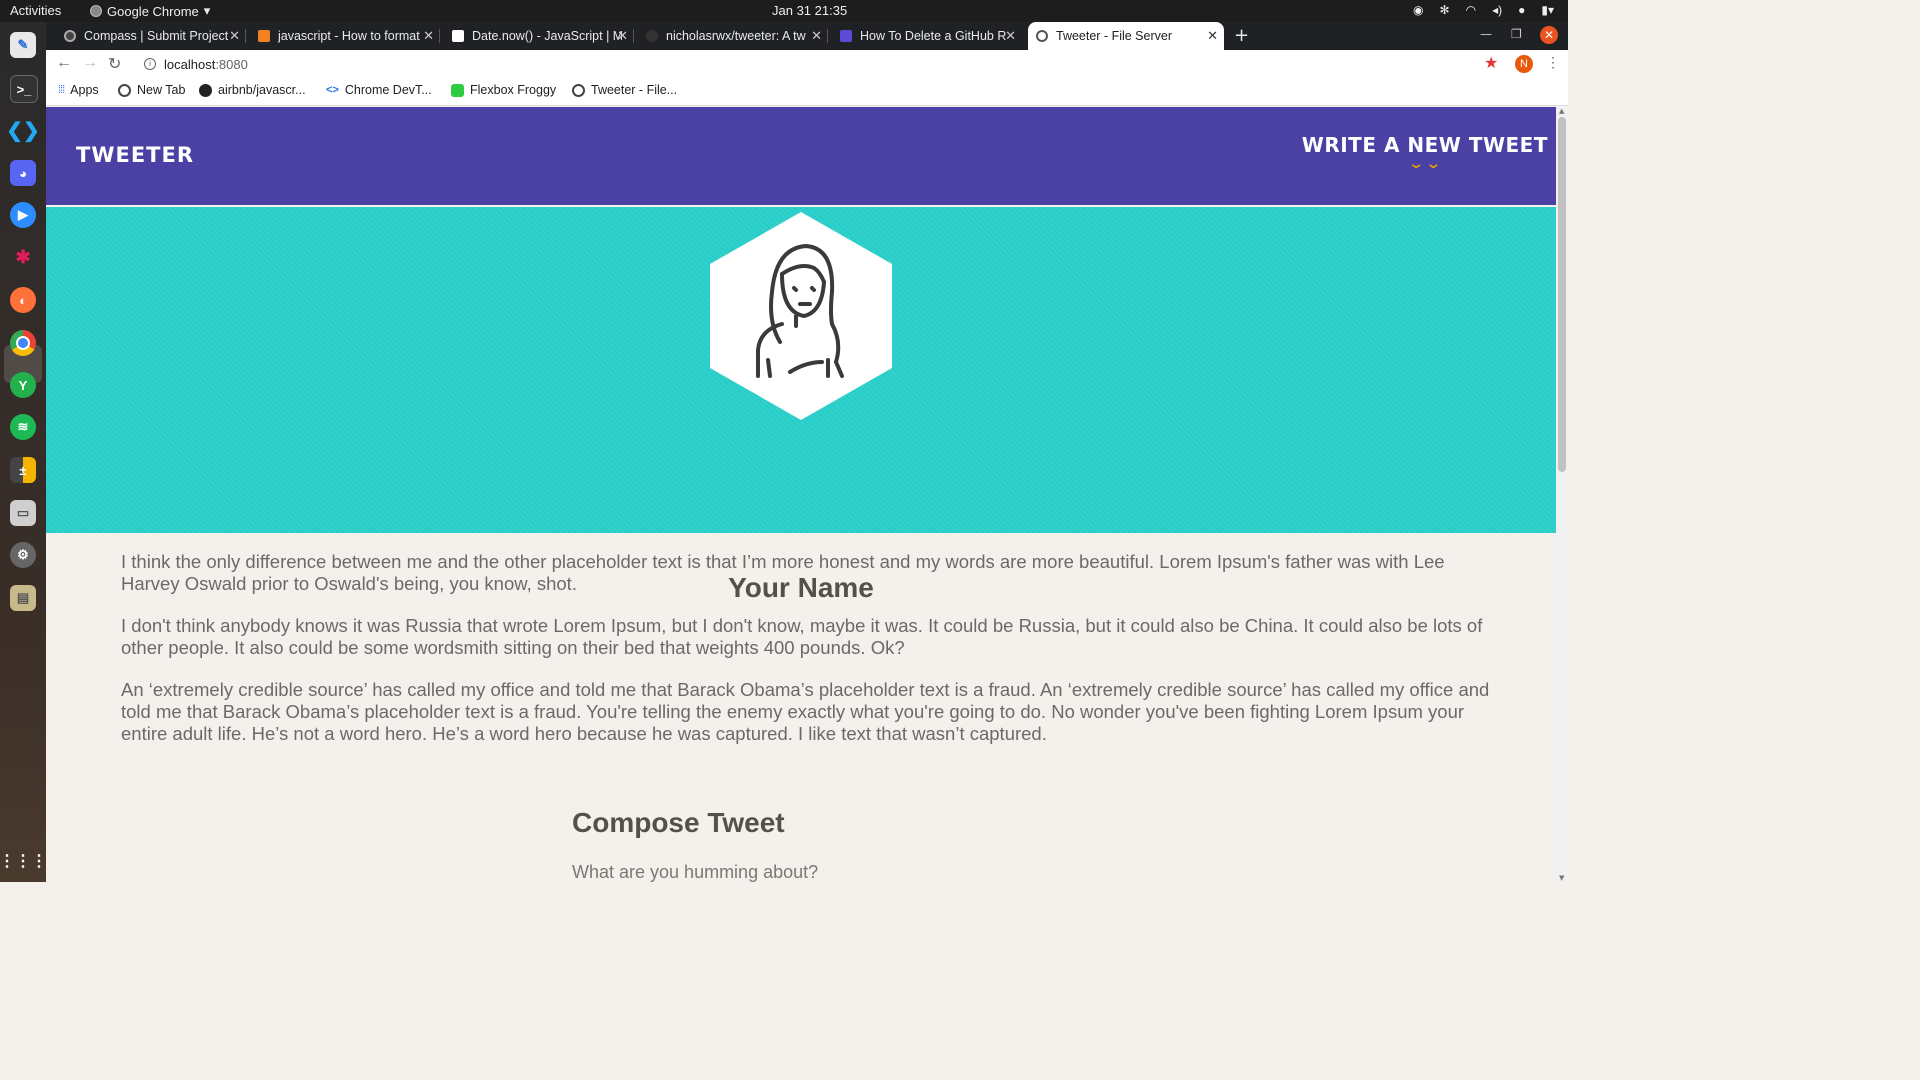 This screenshot has height=1080, width=1920. I want to click on battery-icon: ▮▾, so click(1547, 10).